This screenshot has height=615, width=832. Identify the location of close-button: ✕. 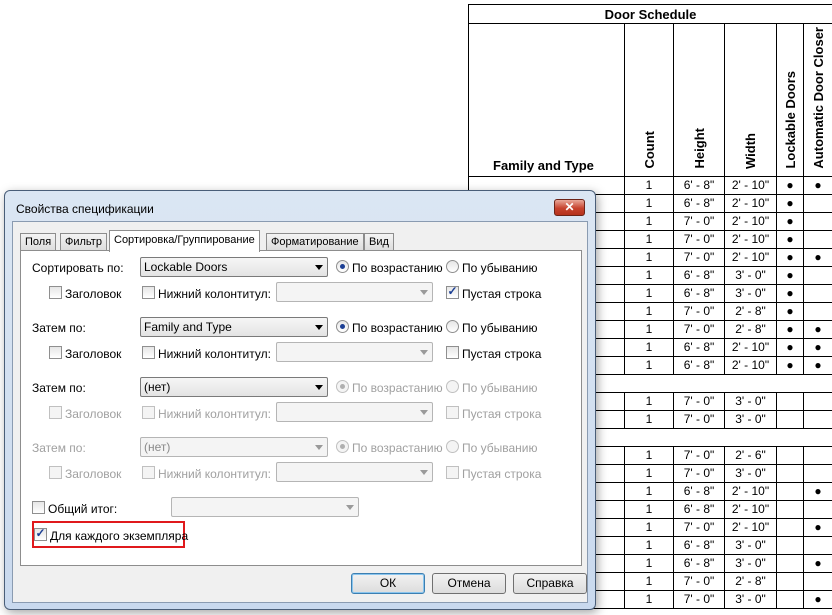
(569, 207).